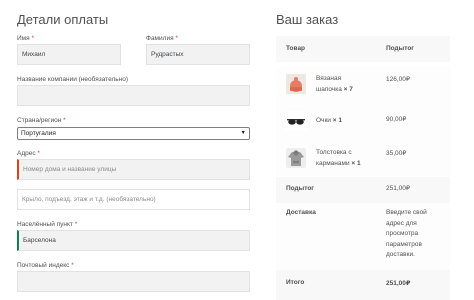  What do you see at coordinates (363, 121) in the screenshot?
I see `table-row: Очки × 1 90,00₽` at bounding box center [363, 121].